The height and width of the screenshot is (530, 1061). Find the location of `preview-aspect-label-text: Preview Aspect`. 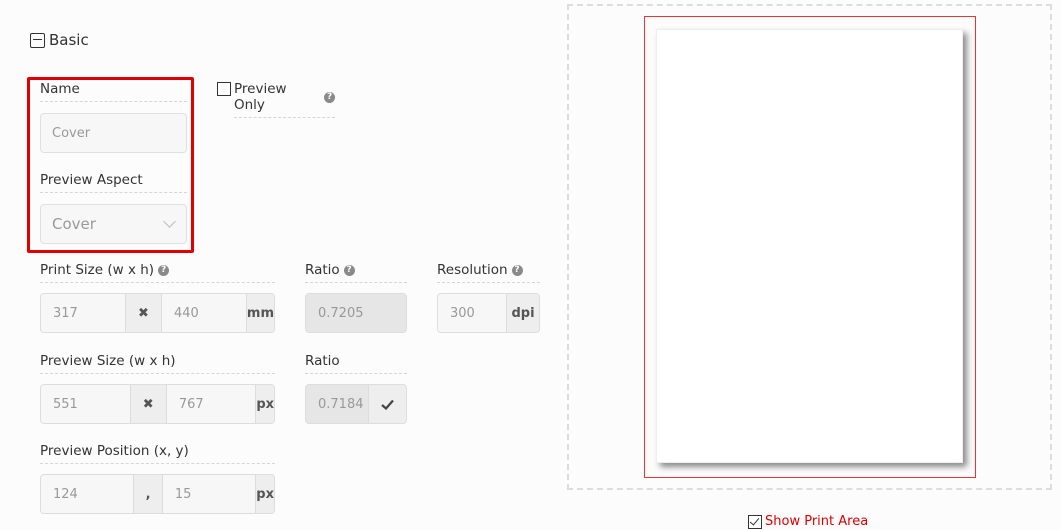

preview-aspect-label-text: Preview Aspect is located at coordinates (91, 180).